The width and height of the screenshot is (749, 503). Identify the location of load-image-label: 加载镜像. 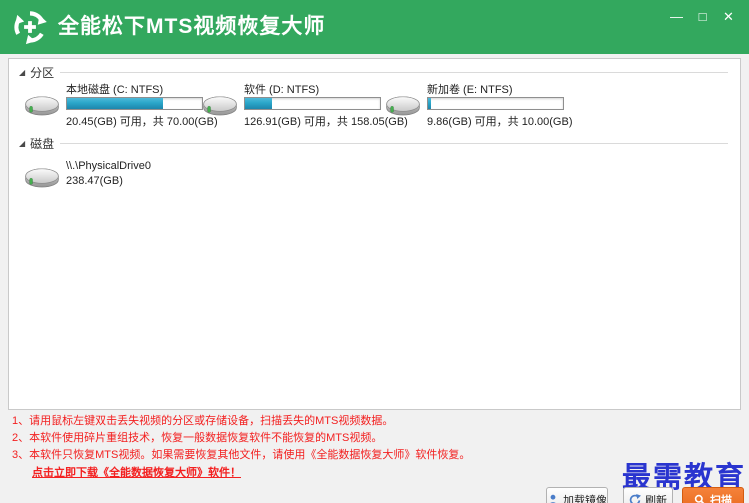
(585, 499).